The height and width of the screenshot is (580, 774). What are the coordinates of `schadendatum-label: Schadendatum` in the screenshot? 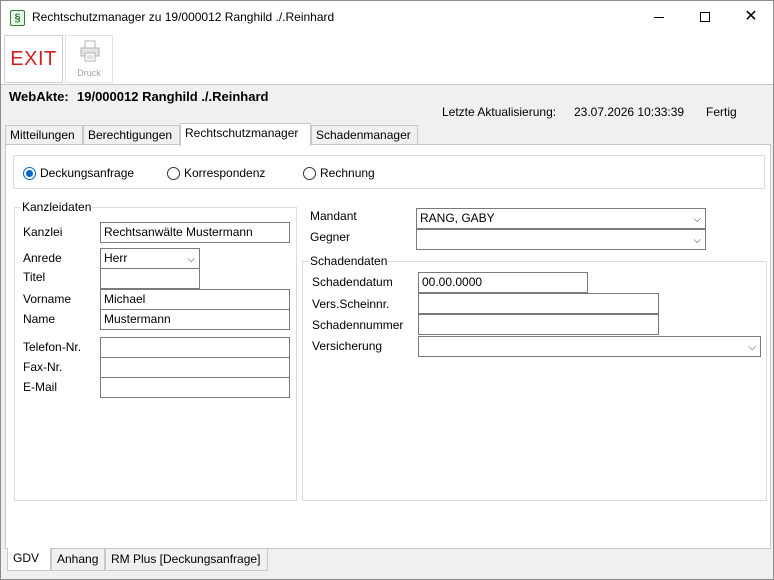 It's located at (352, 282).